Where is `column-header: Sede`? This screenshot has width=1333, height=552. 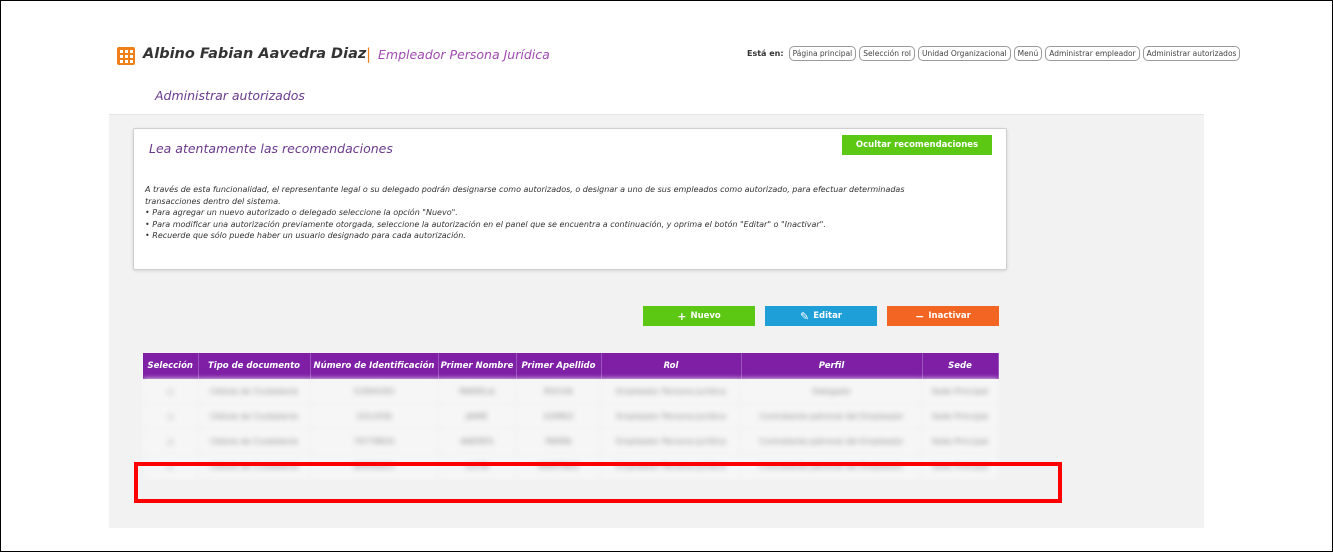 column-header: Sede is located at coordinates (960, 366).